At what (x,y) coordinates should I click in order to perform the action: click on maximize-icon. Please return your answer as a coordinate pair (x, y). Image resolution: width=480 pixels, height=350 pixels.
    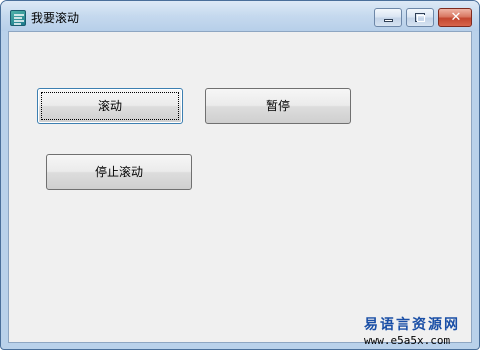
    Looking at the image, I should click on (420, 17).